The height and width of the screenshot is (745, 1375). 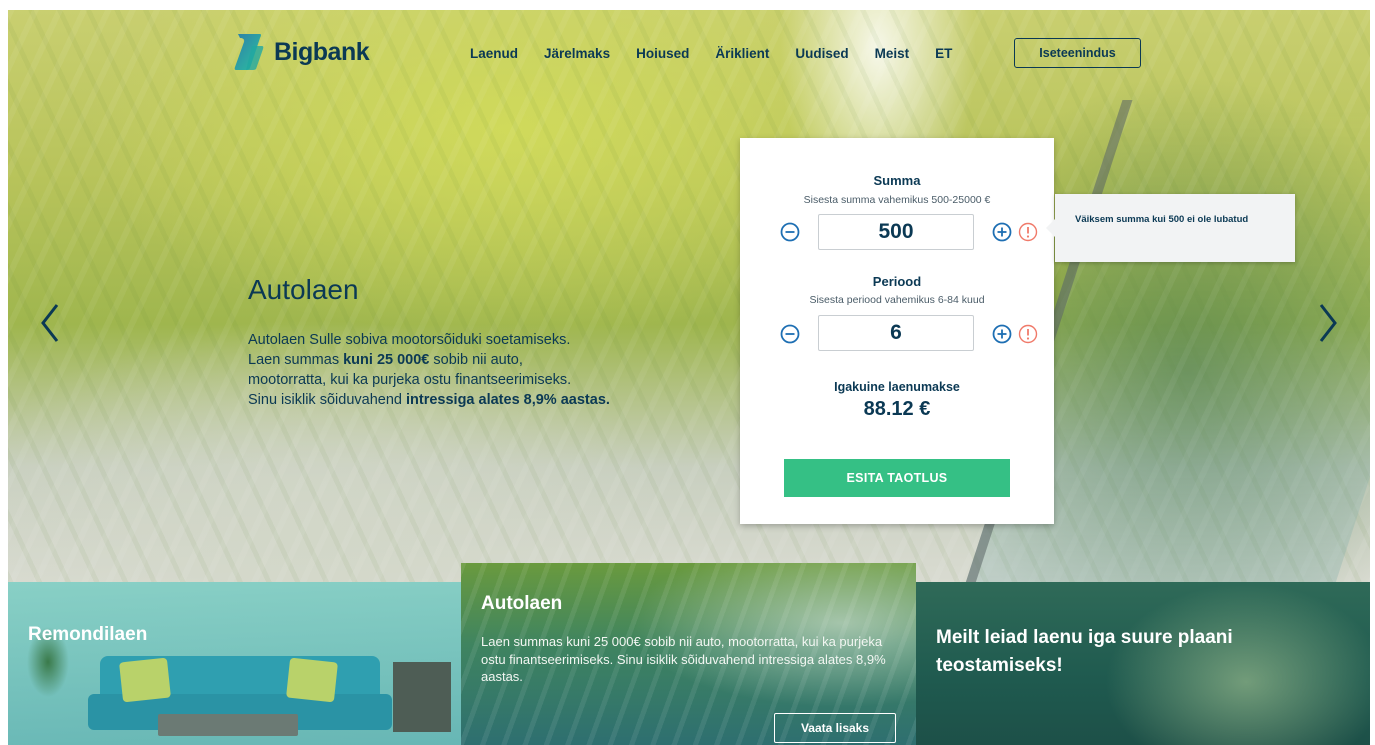 I want to click on hero-line-2: Laen summas kuni 25 000€ sobib nii auto,, so click(x=478, y=360).